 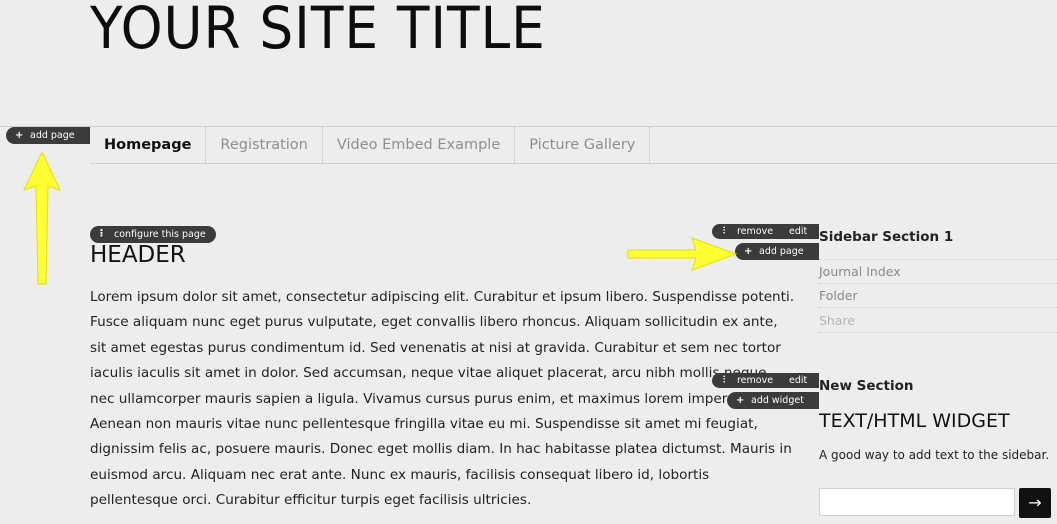 What do you see at coordinates (264, 145) in the screenshot?
I see `nav-item-registration: Registration` at bounding box center [264, 145].